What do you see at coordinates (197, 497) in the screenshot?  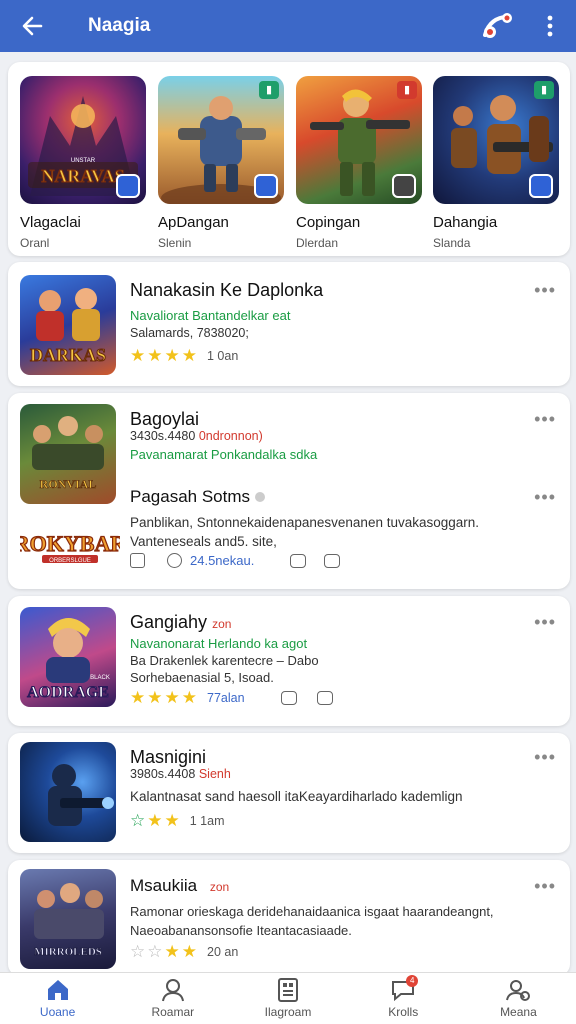 I see `item-title: Pagasah Sotms` at bounding box center [197, 497].